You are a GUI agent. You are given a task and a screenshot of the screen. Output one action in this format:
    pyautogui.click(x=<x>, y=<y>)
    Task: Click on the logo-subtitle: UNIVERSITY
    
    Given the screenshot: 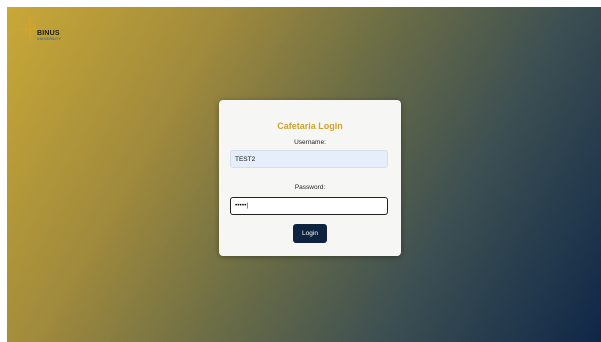 What is the action you would take?
    pyautogui.click(x=49, y=39)
    